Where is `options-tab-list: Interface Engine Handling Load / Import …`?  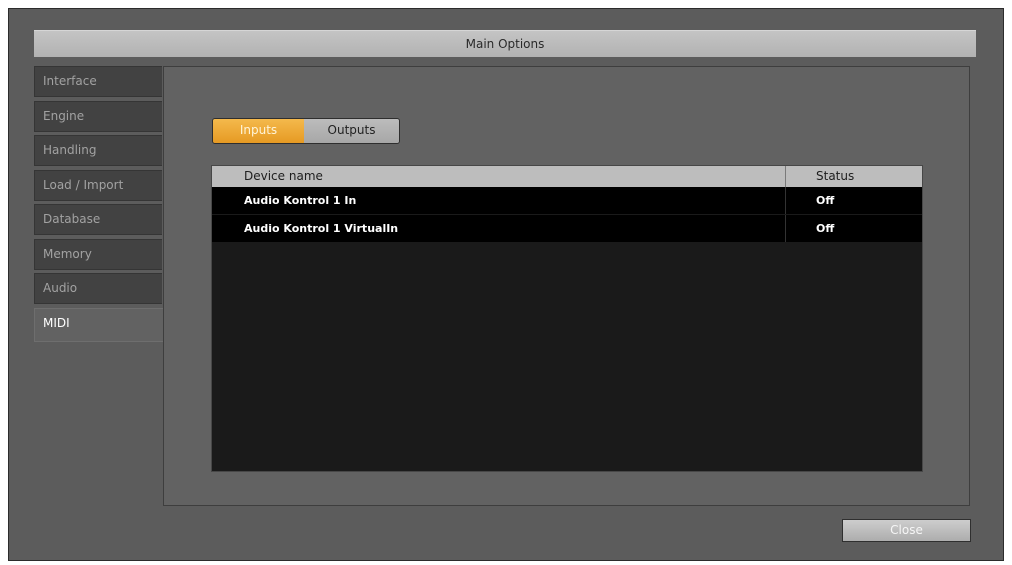 options-tab-list: Interface Engine Handling Load / Import … is located at coordinates (99, 205).